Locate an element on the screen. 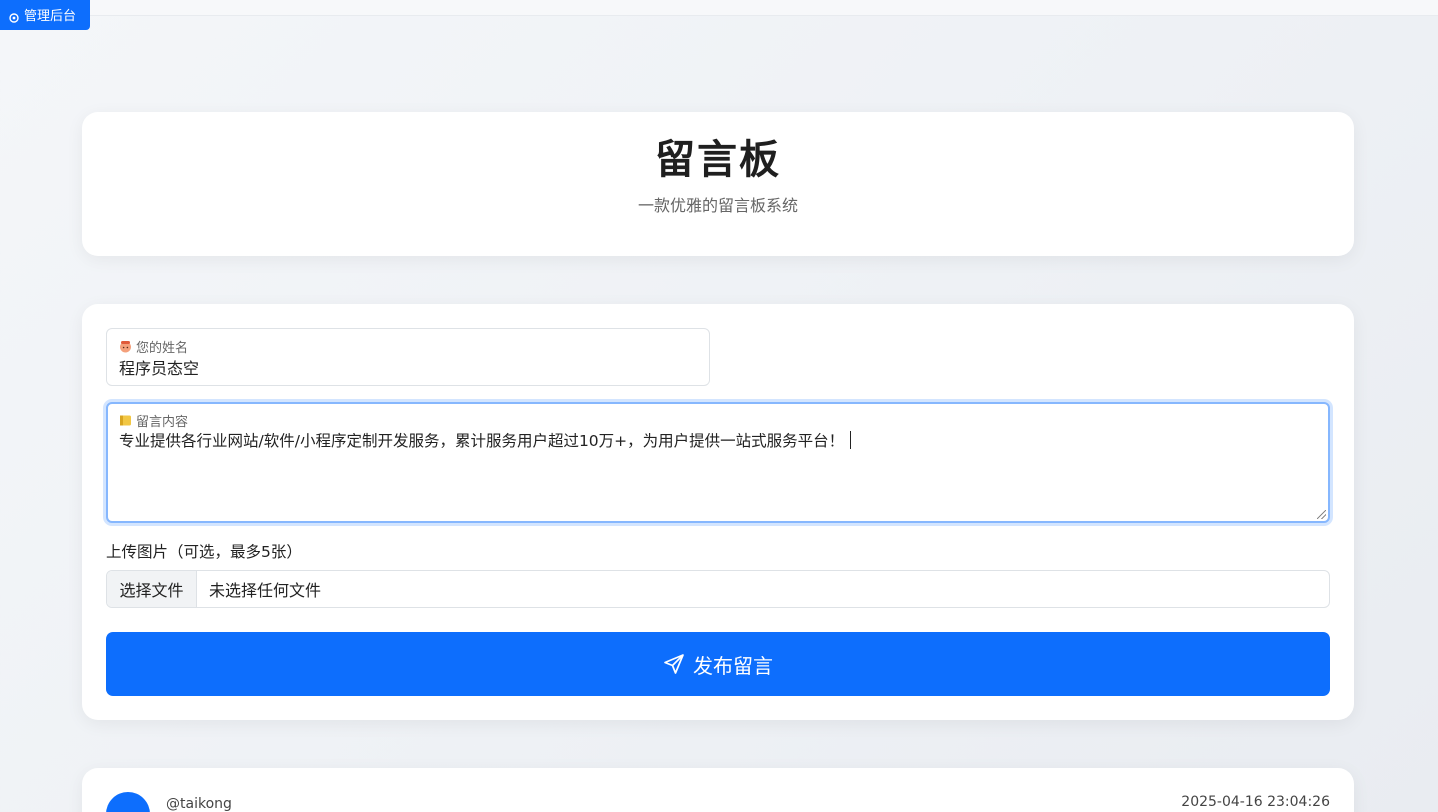 The height and width of the screenshot is (812, 1438). name-field-label-text: 您的姓名 is located at coordinates (162, 348).